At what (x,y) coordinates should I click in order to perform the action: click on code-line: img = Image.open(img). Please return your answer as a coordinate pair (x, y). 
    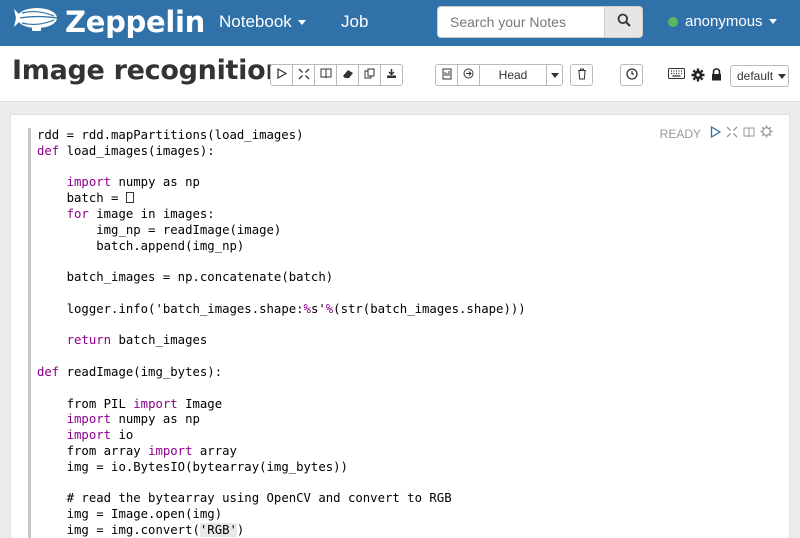
    Looking at the image, I should click on (382, 515).